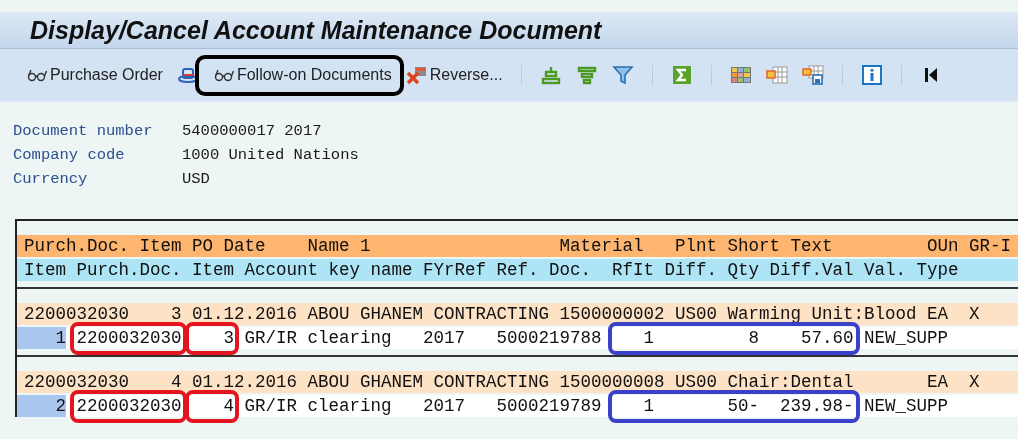  Describe the element at coordinates (549, 406) in the screenshot. I see `table-cell: 5000219789` at that location.